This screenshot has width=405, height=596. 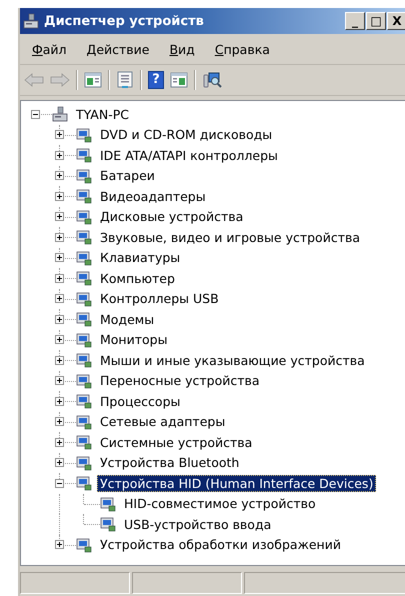 What do you see at coordinates (127, 175) in the screenshot?
I see `tree-item: Батареи` at bounding box center [127, 175].